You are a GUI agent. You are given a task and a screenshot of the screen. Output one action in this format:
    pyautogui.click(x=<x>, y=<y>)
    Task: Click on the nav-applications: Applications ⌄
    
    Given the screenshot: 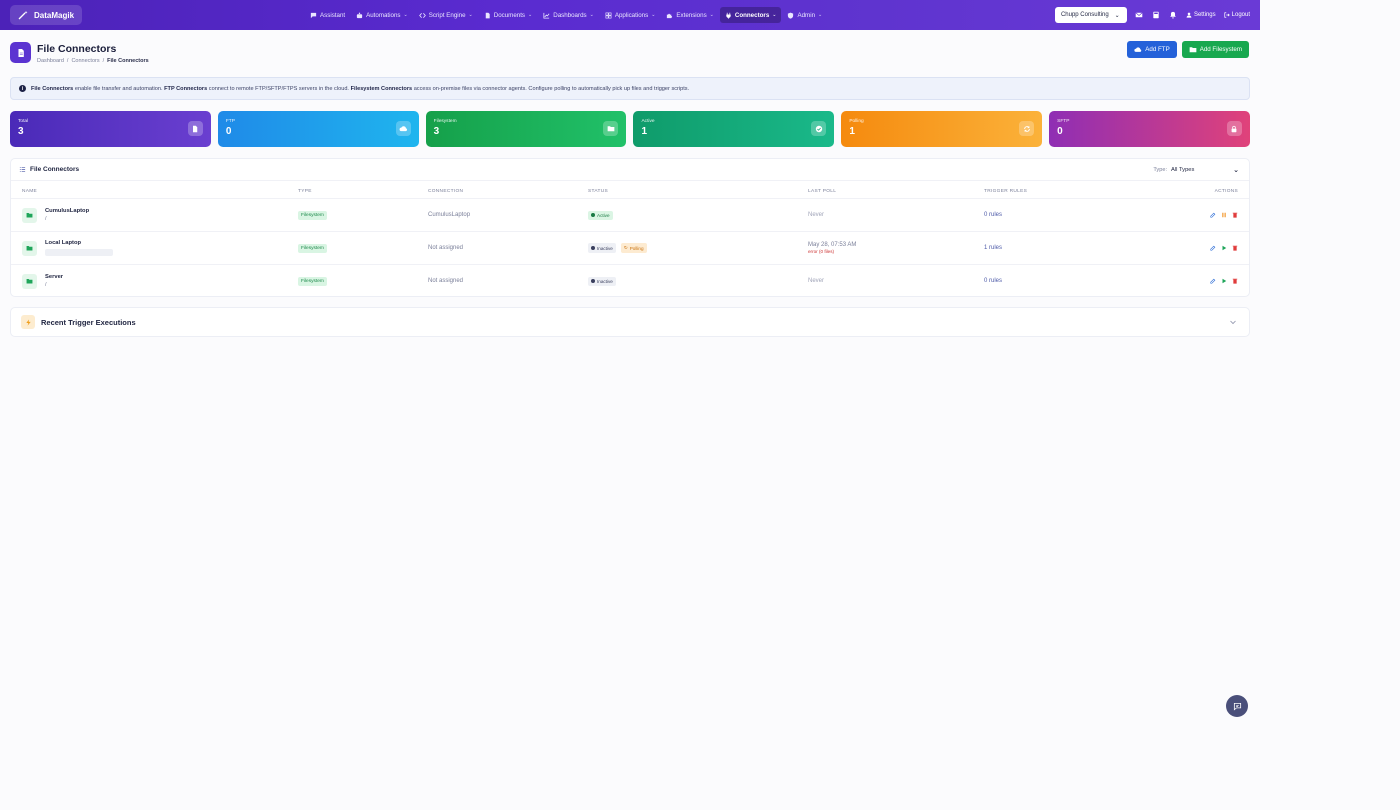 What is the action you would take?
    pyautogui.click(x=630, y=15)
    